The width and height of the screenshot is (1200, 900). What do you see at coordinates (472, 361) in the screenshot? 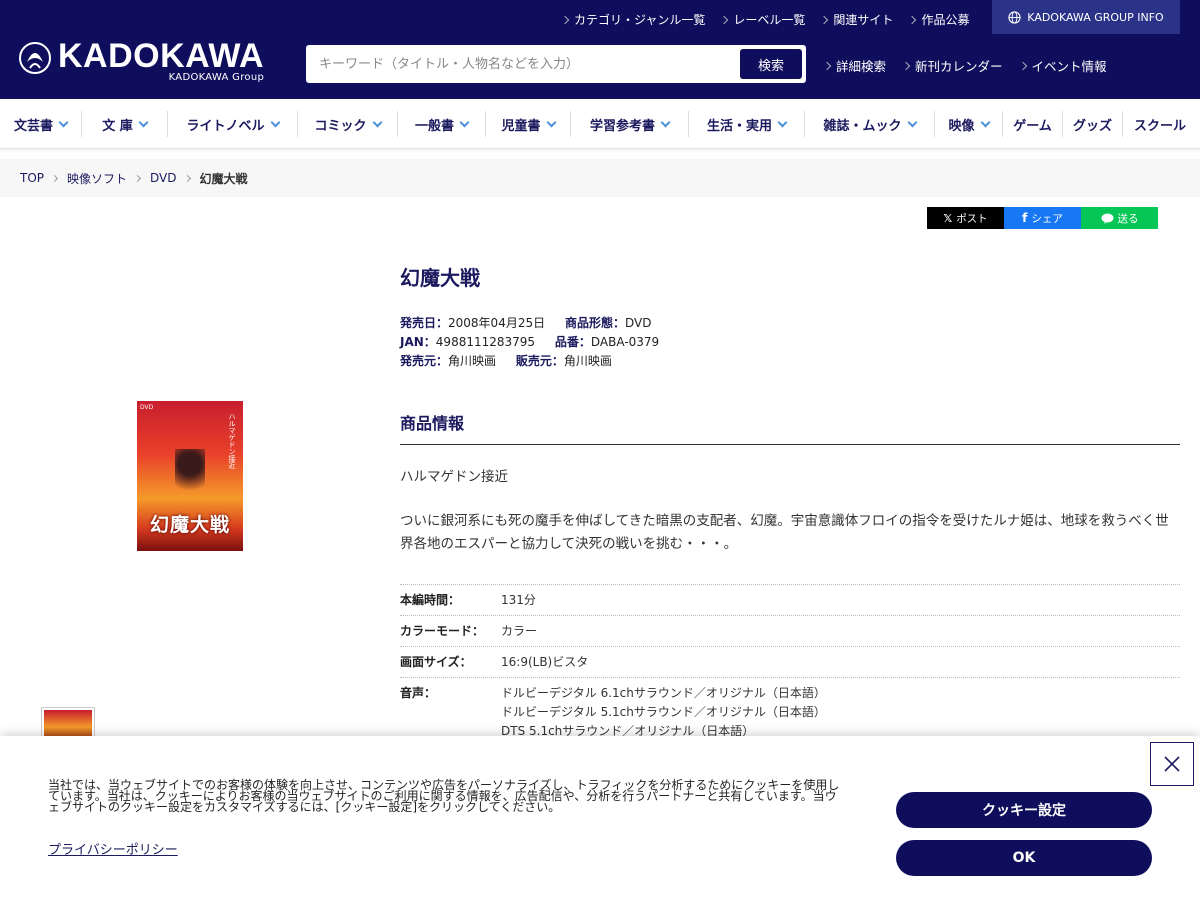
I see `publisher-value: 角川映画` at bounding box center [472, 361].